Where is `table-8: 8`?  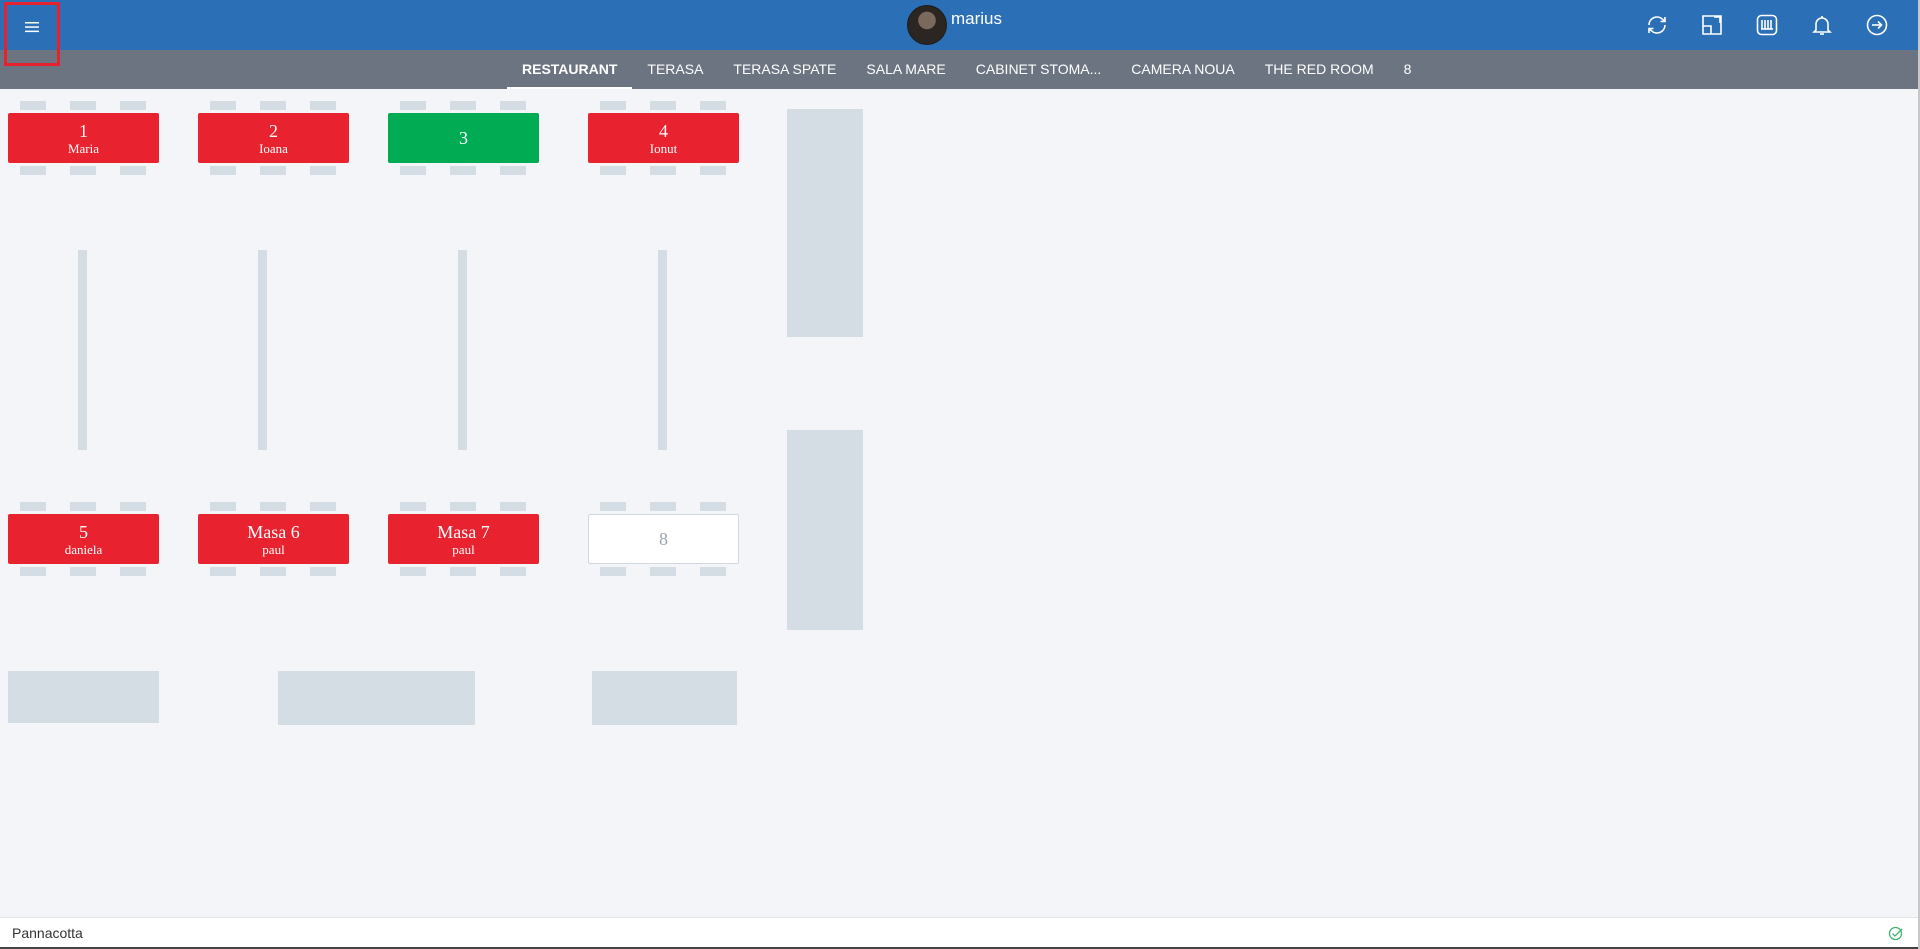
table-8: 8 is located at coordinates (663, 539).